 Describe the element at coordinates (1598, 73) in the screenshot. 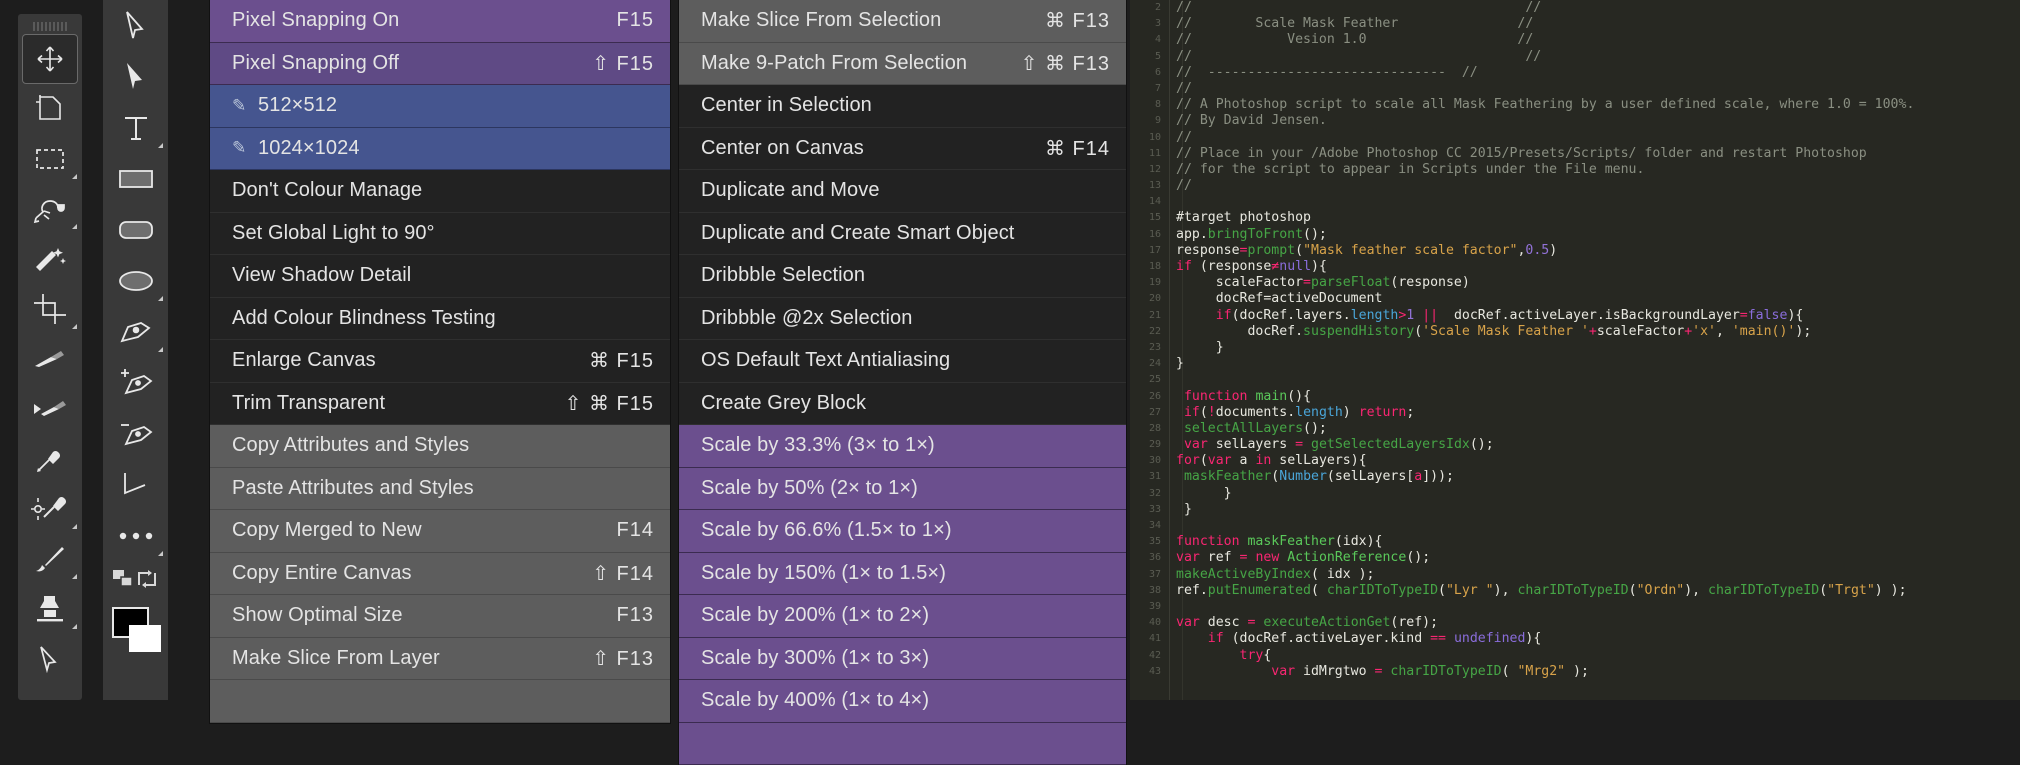

I see `code-line: // ------------------------------ //` at that location.